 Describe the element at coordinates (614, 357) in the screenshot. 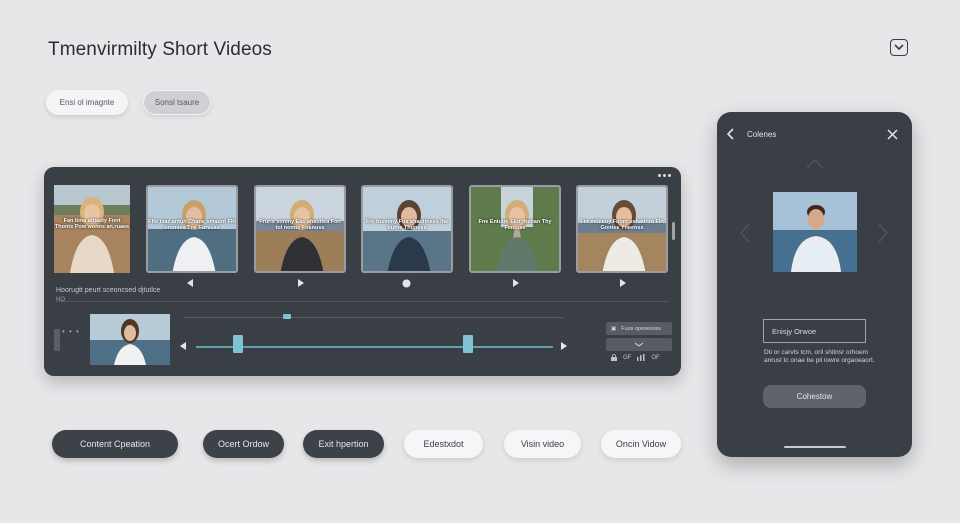

I see `lock-icon` at that location.